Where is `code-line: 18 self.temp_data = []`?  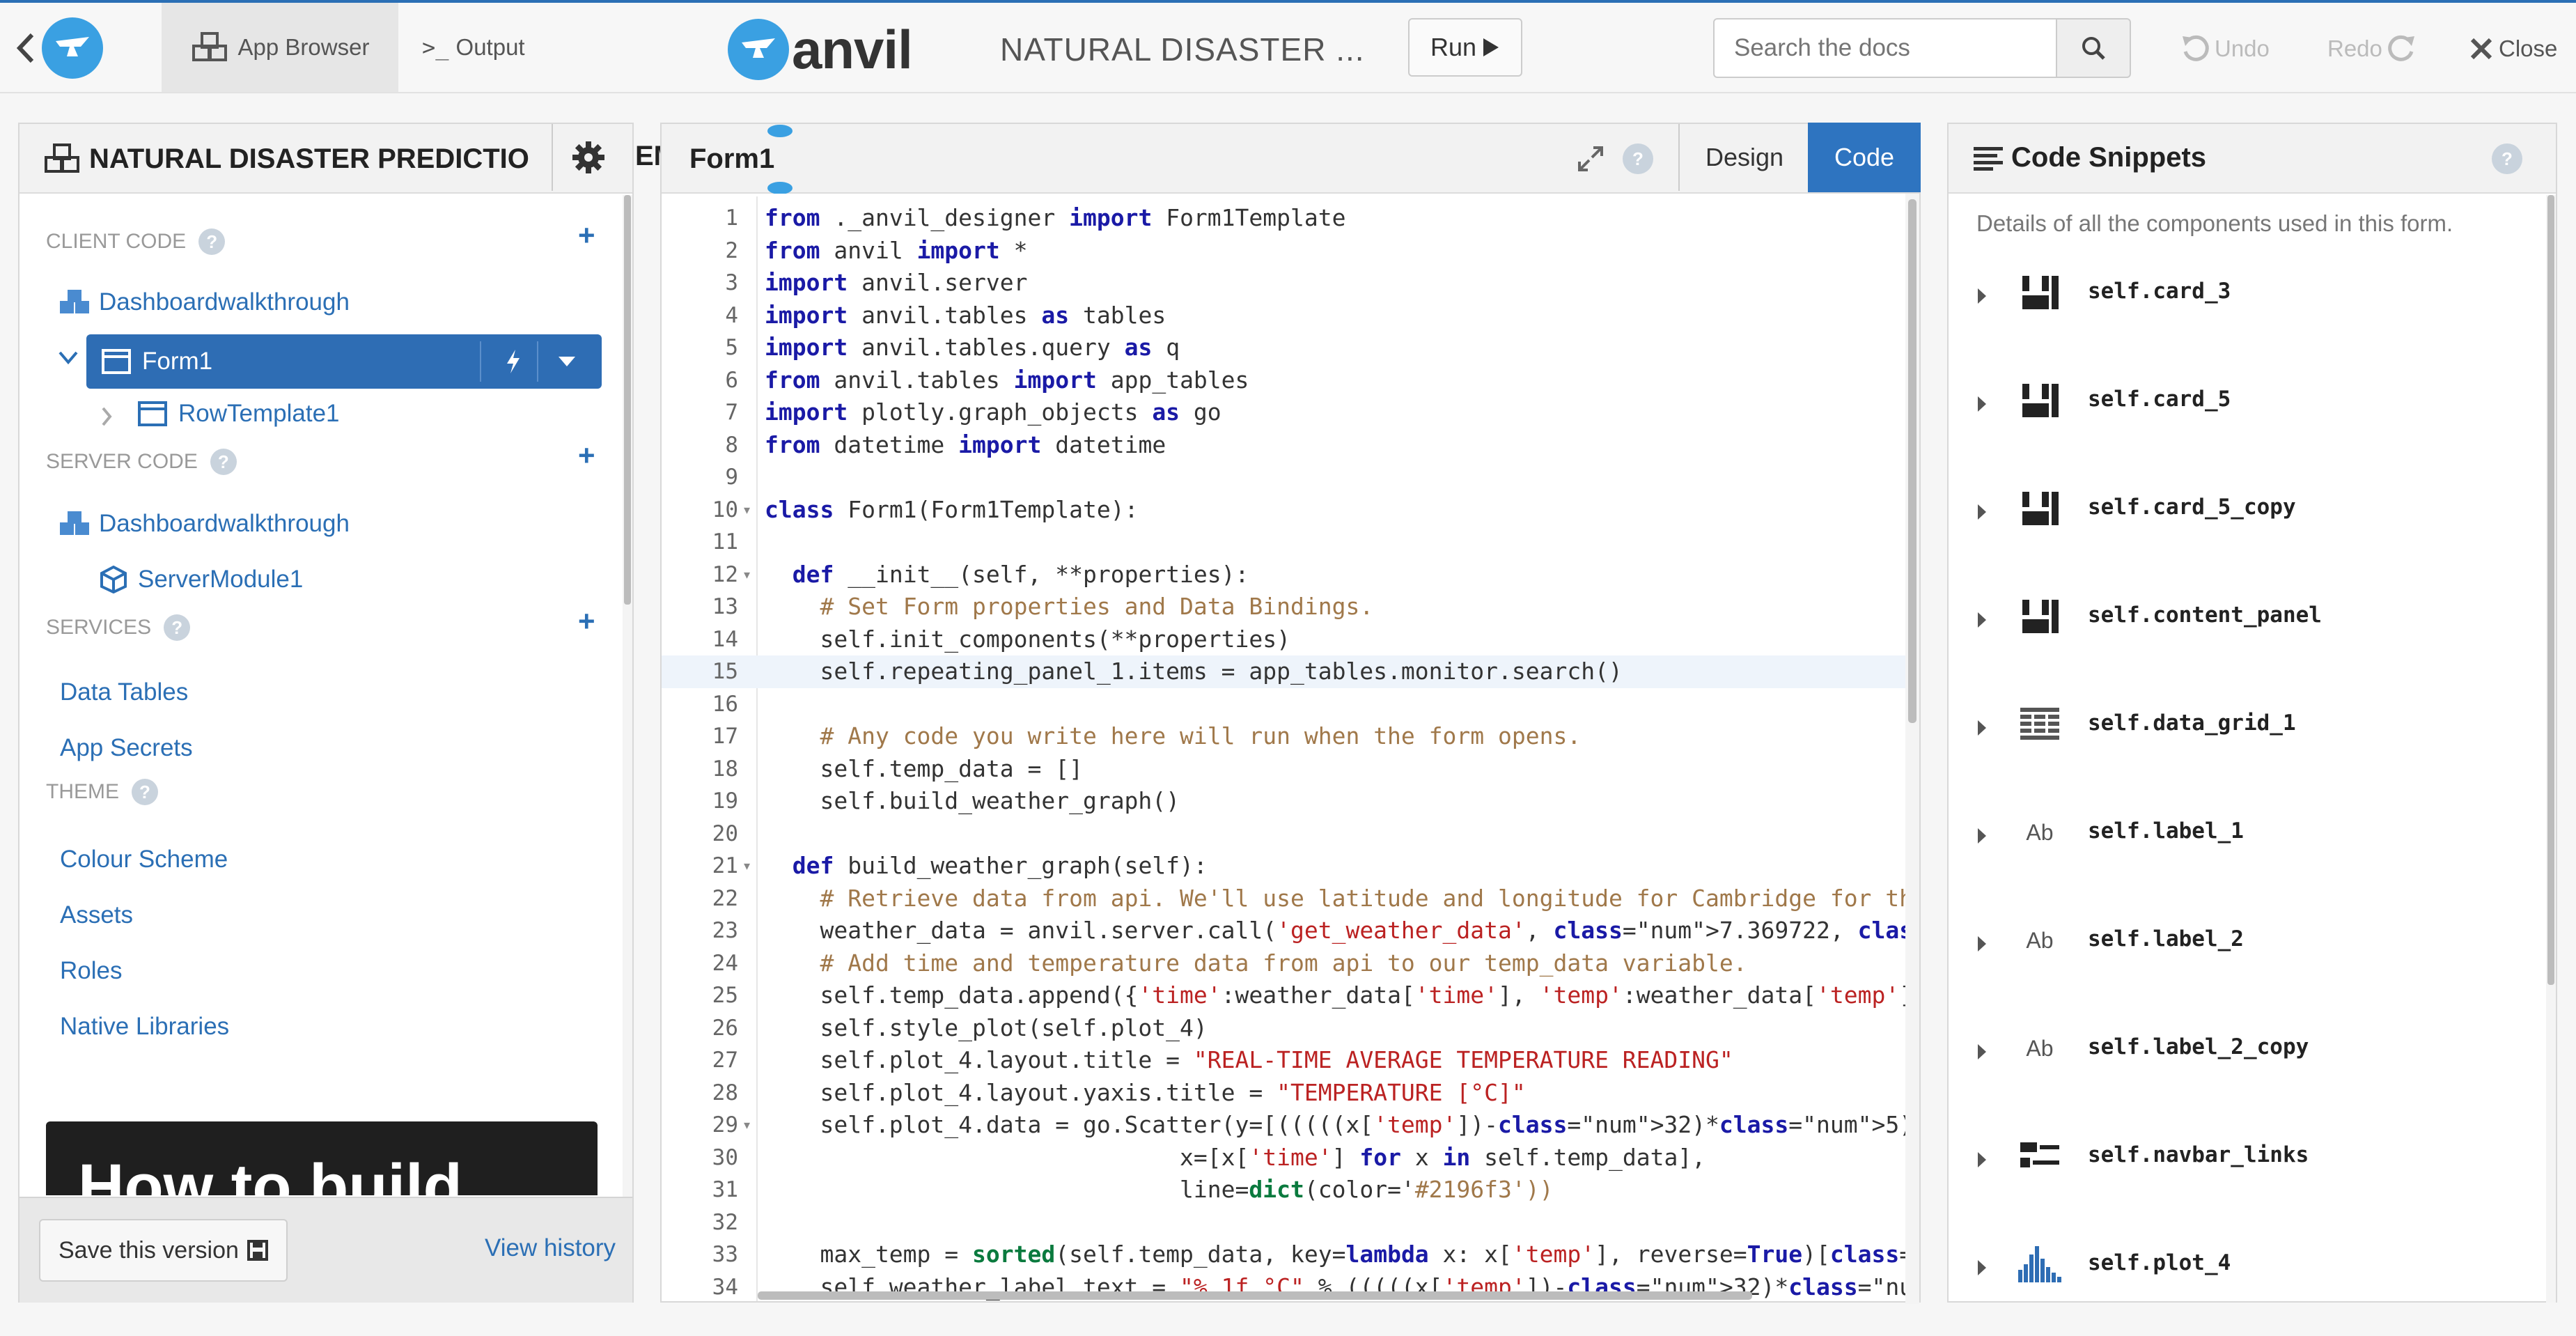 code-line: 18 self.temp_data = [] is located at coordinates (1283, 770).